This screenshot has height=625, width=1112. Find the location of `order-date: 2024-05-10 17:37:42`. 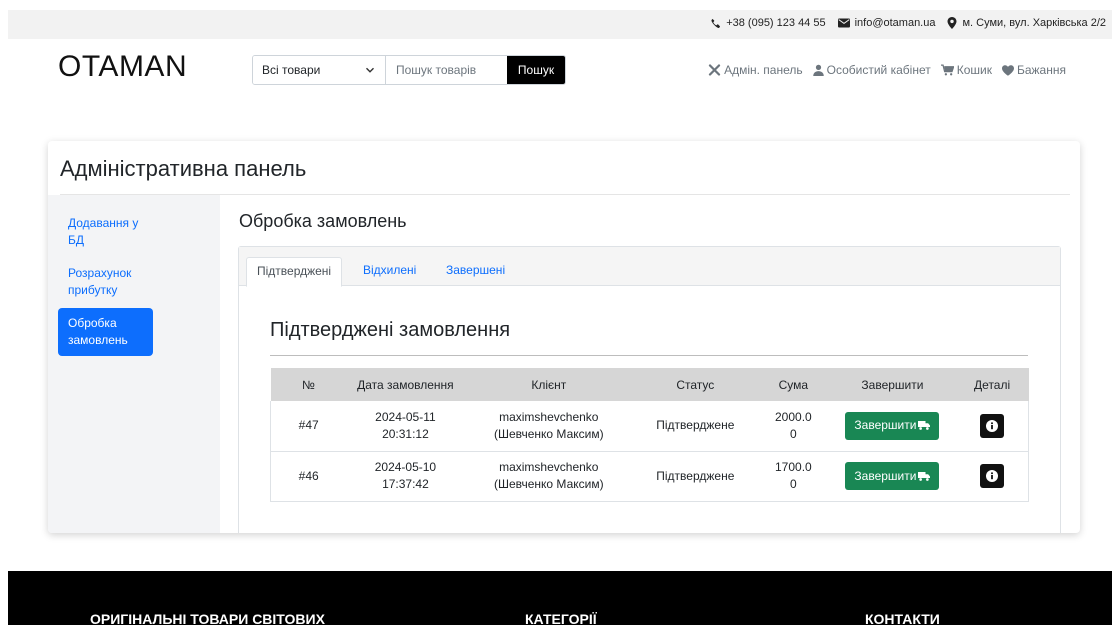

order-date: 2024-05-10 17:37:42 is located at coordinates (405, 476).